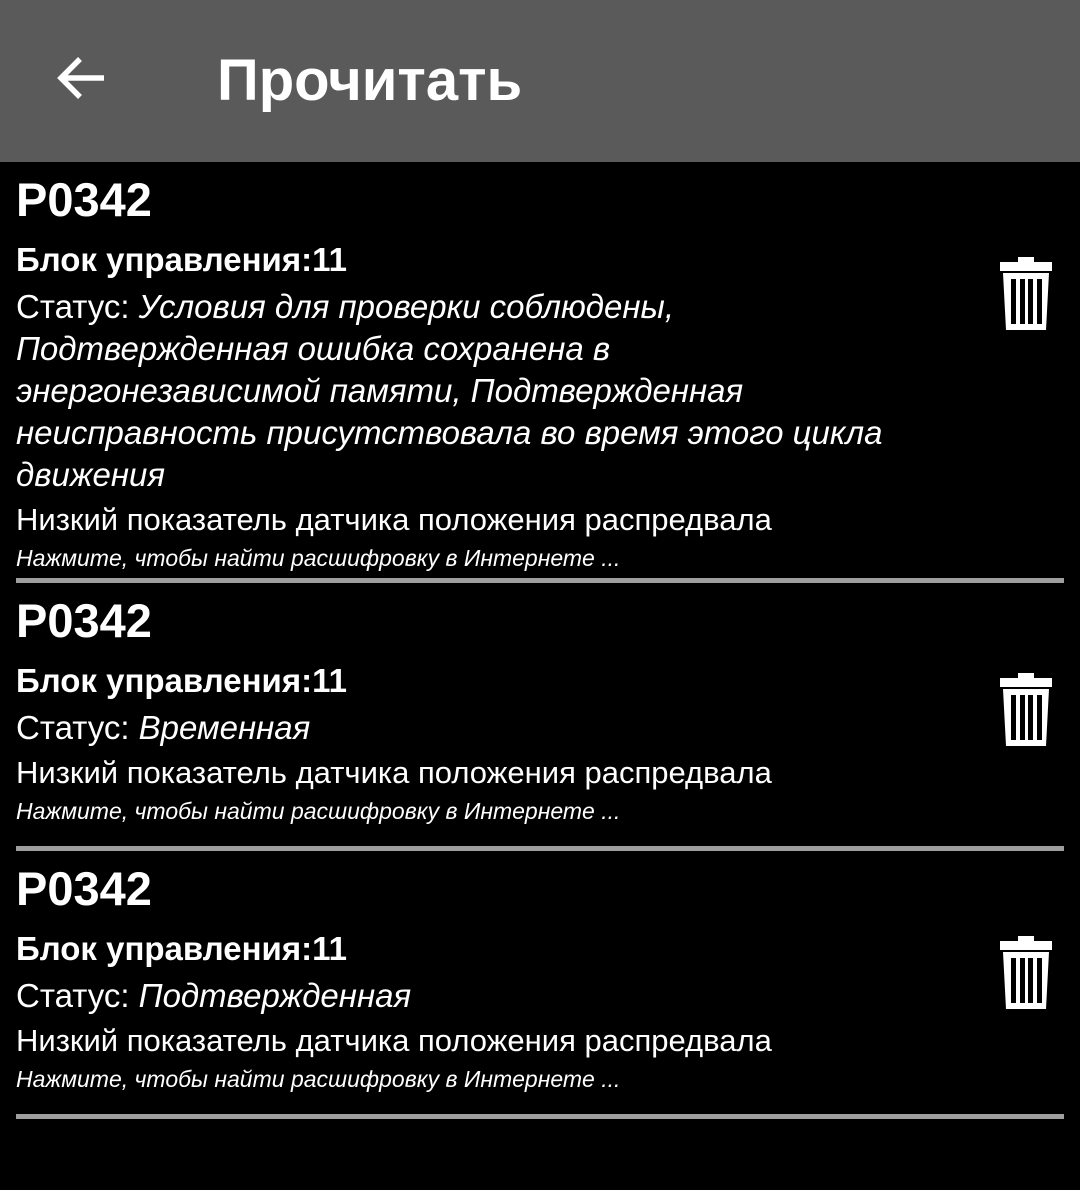 The width and height of the screenshot is (1080, 1190). I want to click on status: Статус: Временная, so click(466, 728).